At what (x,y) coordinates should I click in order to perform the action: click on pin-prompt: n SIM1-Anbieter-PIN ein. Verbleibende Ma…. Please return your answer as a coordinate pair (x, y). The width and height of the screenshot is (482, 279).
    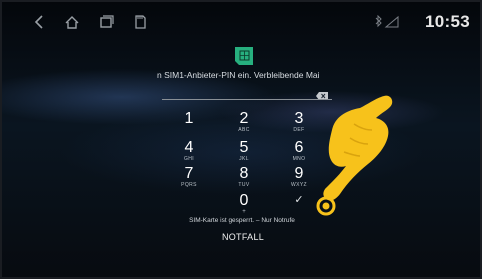
    Looking at the image, I should click on (238, 75).